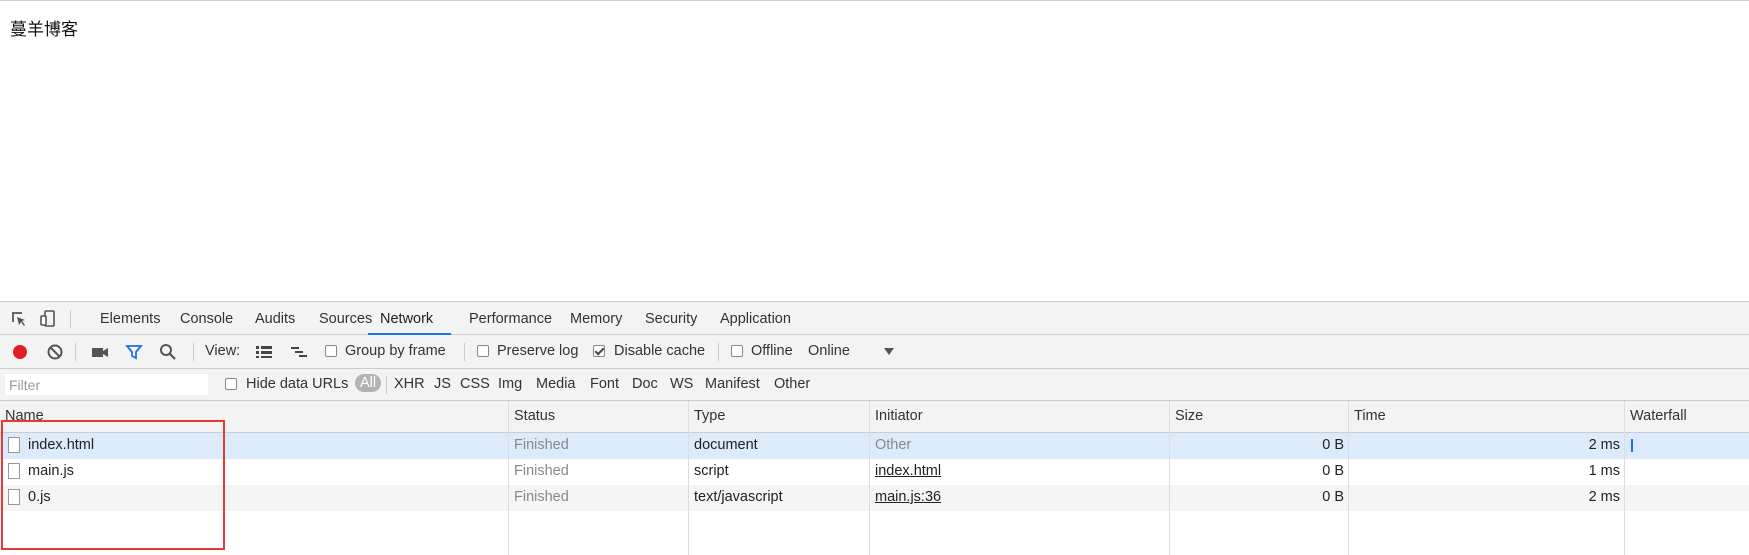  Describe the element at coordinates (297, 384) in the screenshot. I see `hide-data-urls-label: Hide data URLs` at that location.